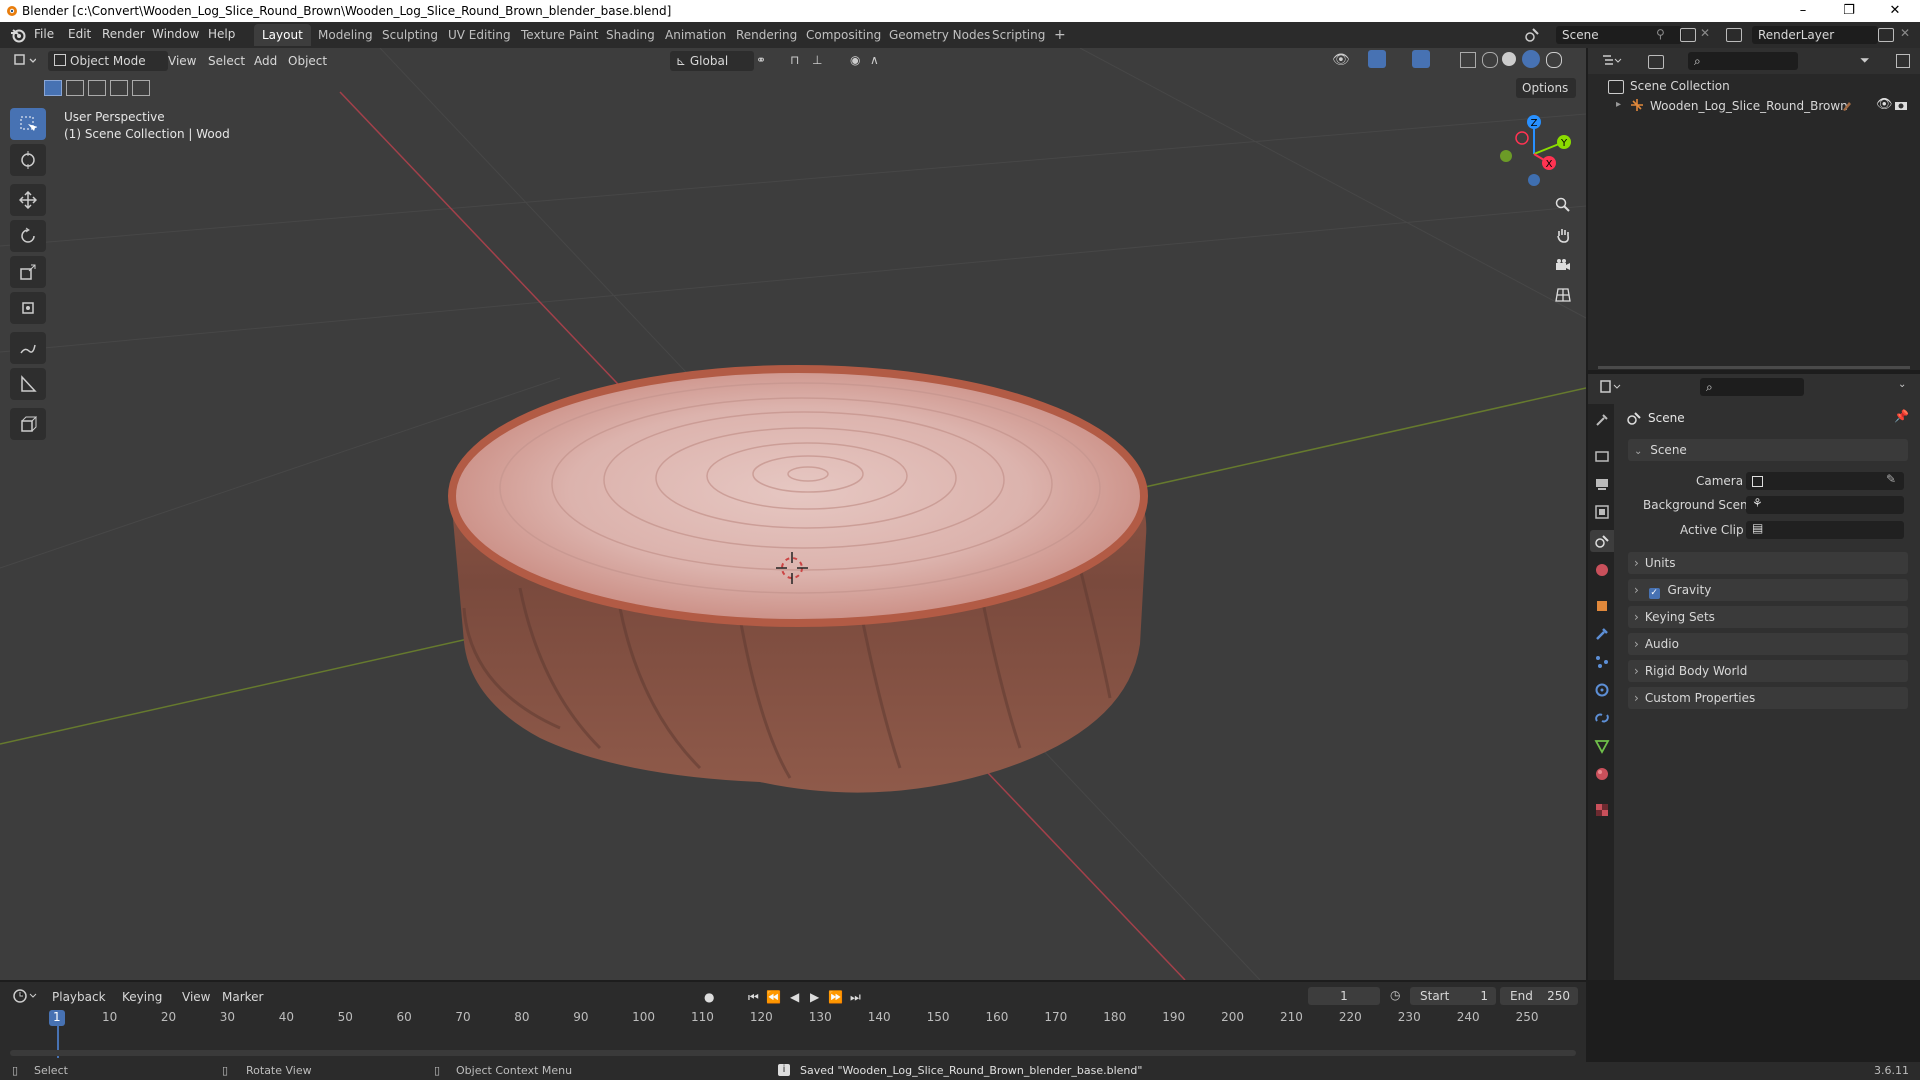 The width and height of the screenshot is (1920, 1080). Describe the element at coordinates (1656, 62) in the screenshot. I see `display-mode-icon` at that location.